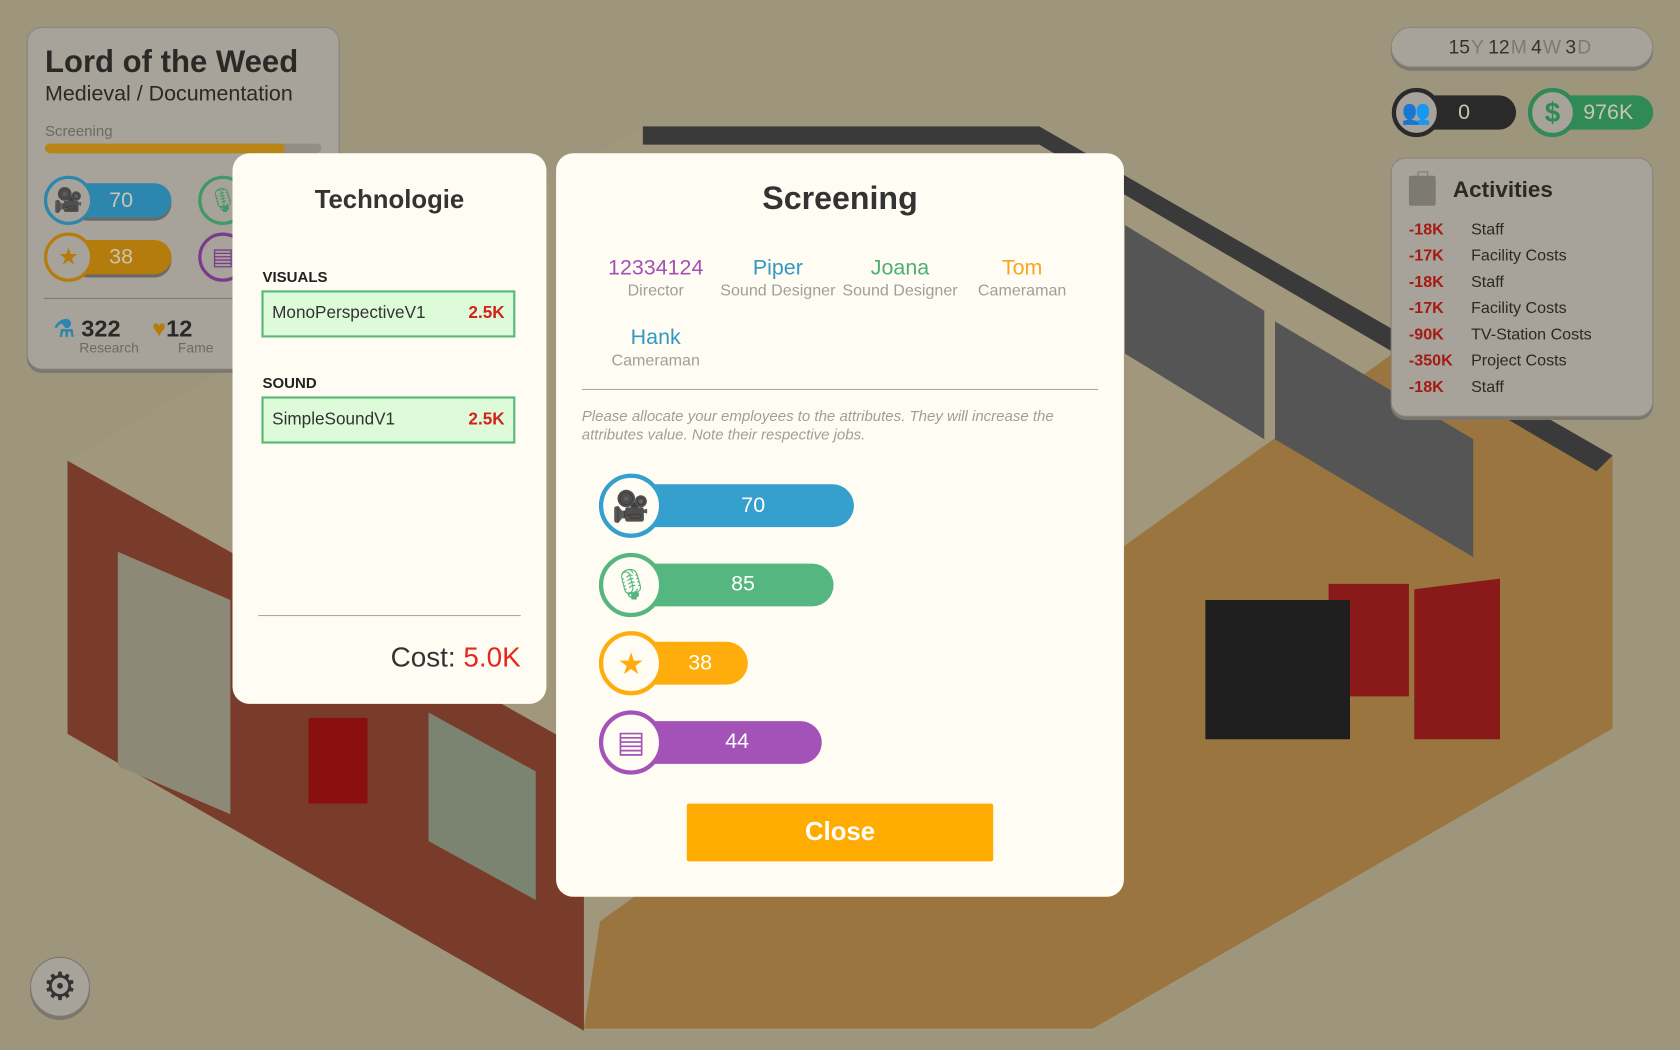 The height and width of the screenshot is (1050, 1680). I want to click on project-title: Lord of the Weed, so click(172, 62).